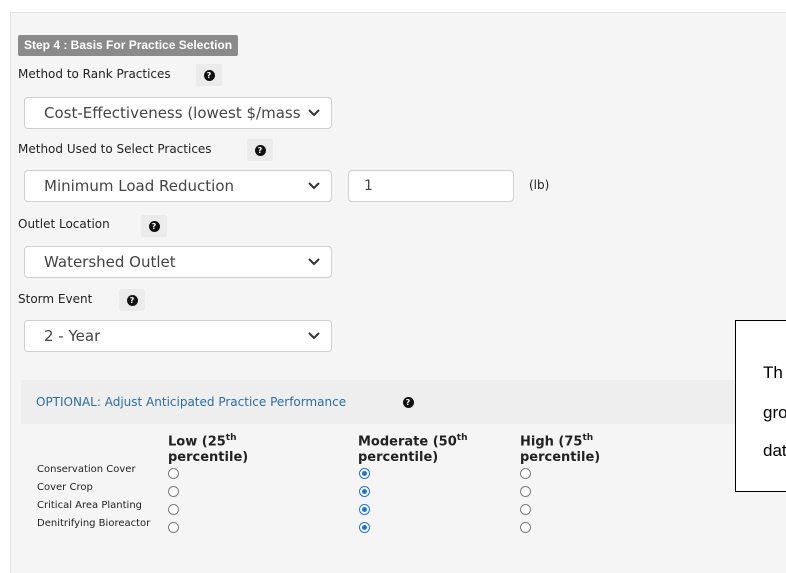 Image resolution: width=786 pixels, height=573 pixels. Describe the element at coordinates (128, 45) in the screenshot. I see `step-badge: Step 4 : Basis For Practice Selection` at that location.